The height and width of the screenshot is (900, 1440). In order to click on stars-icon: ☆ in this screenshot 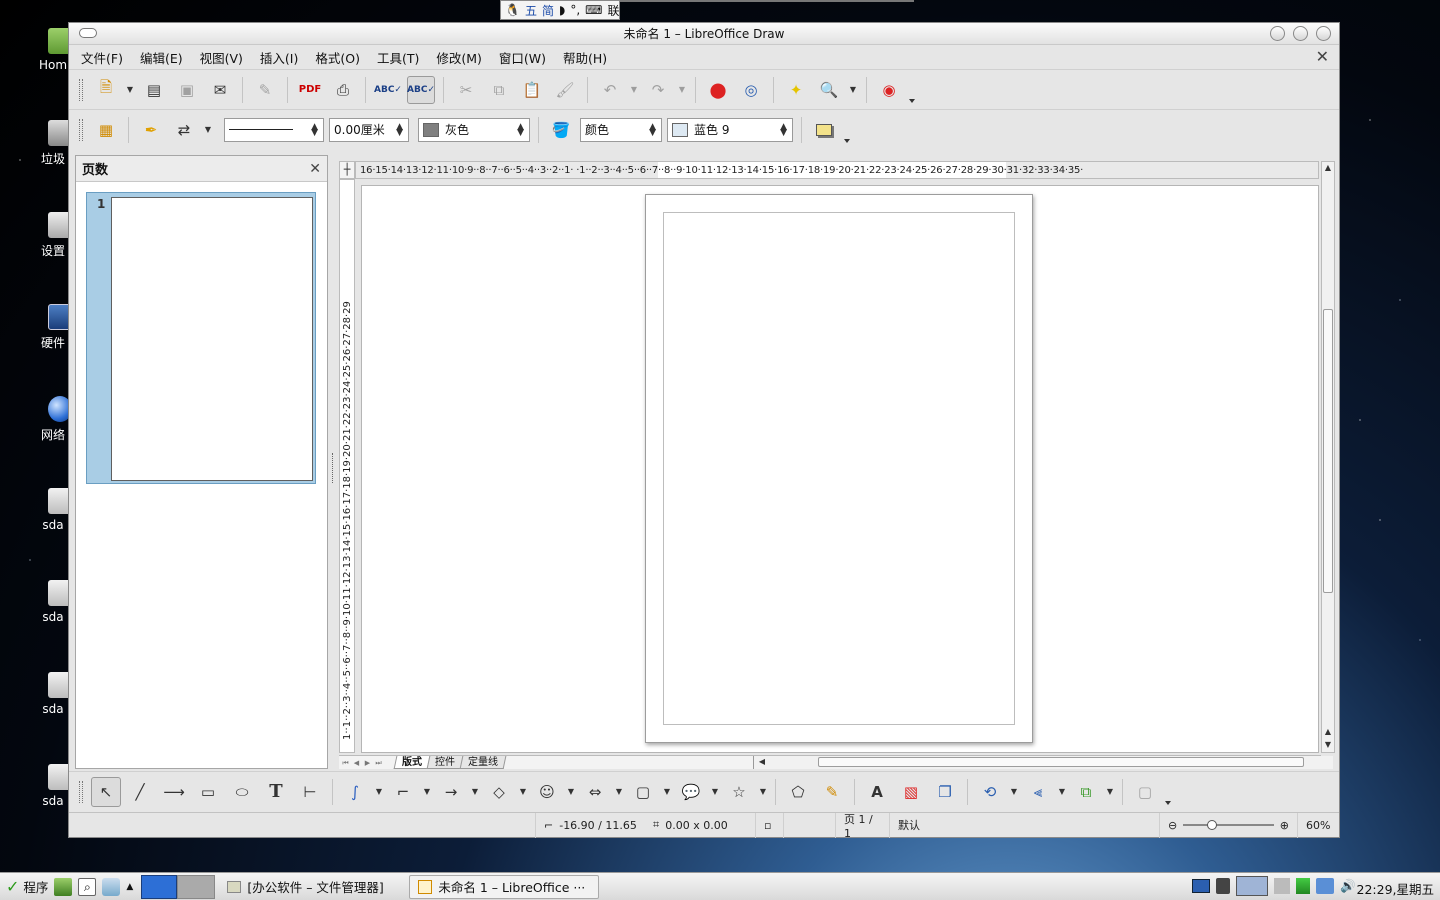, I will do `click(739, 792)`.